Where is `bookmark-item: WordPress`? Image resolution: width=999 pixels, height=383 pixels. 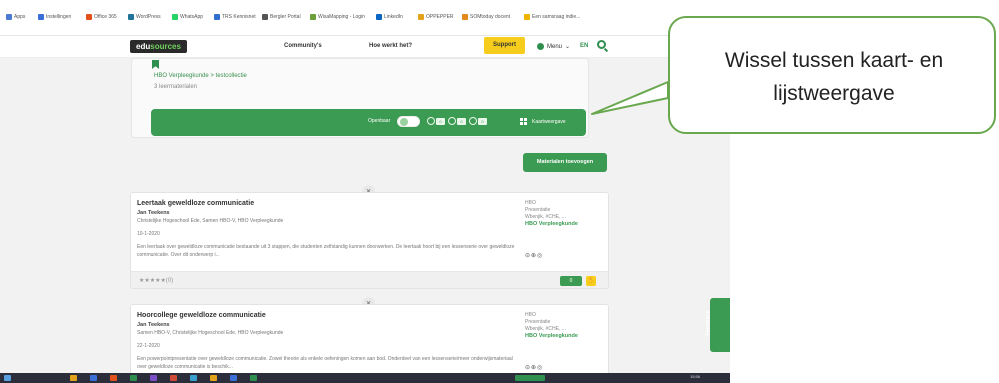
bookmark-item: WordPress is located at coordinates (144, 17).